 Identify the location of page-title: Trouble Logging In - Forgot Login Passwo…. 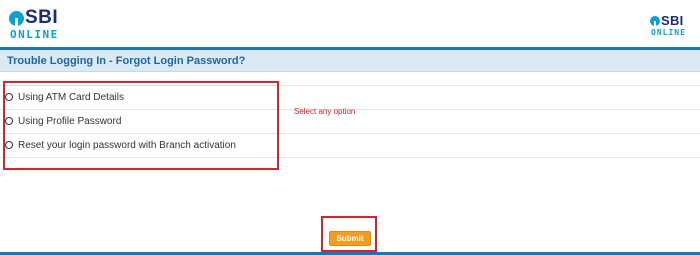
(126, 61).